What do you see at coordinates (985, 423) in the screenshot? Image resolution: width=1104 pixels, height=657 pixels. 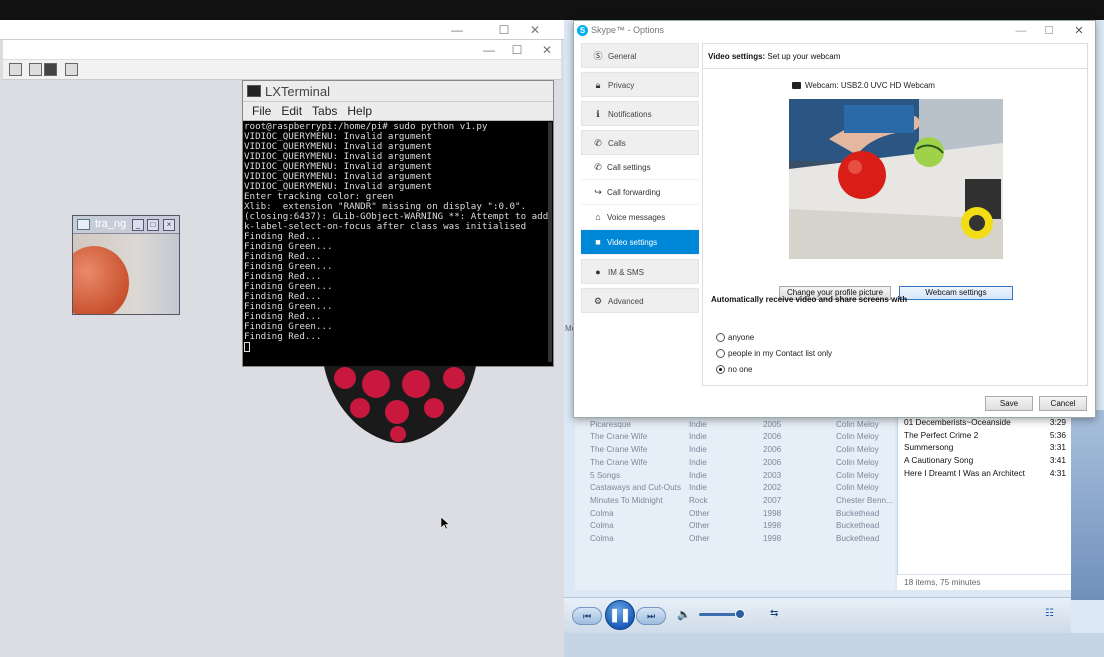 I see `queue-row: 01 Decemberists~Oceanside 3:29` at bounding box center [985, 423].